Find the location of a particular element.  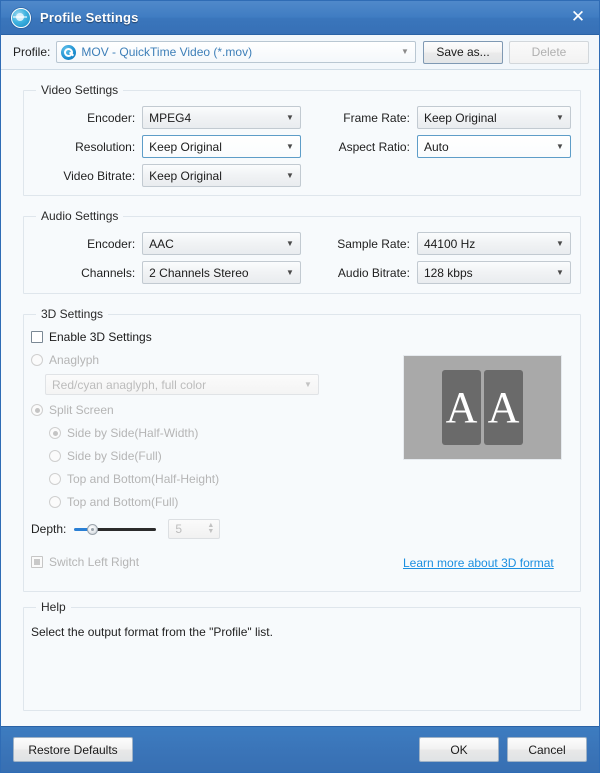

anaglyph-radio: Anaglyph is located at coordinates (65, 360).